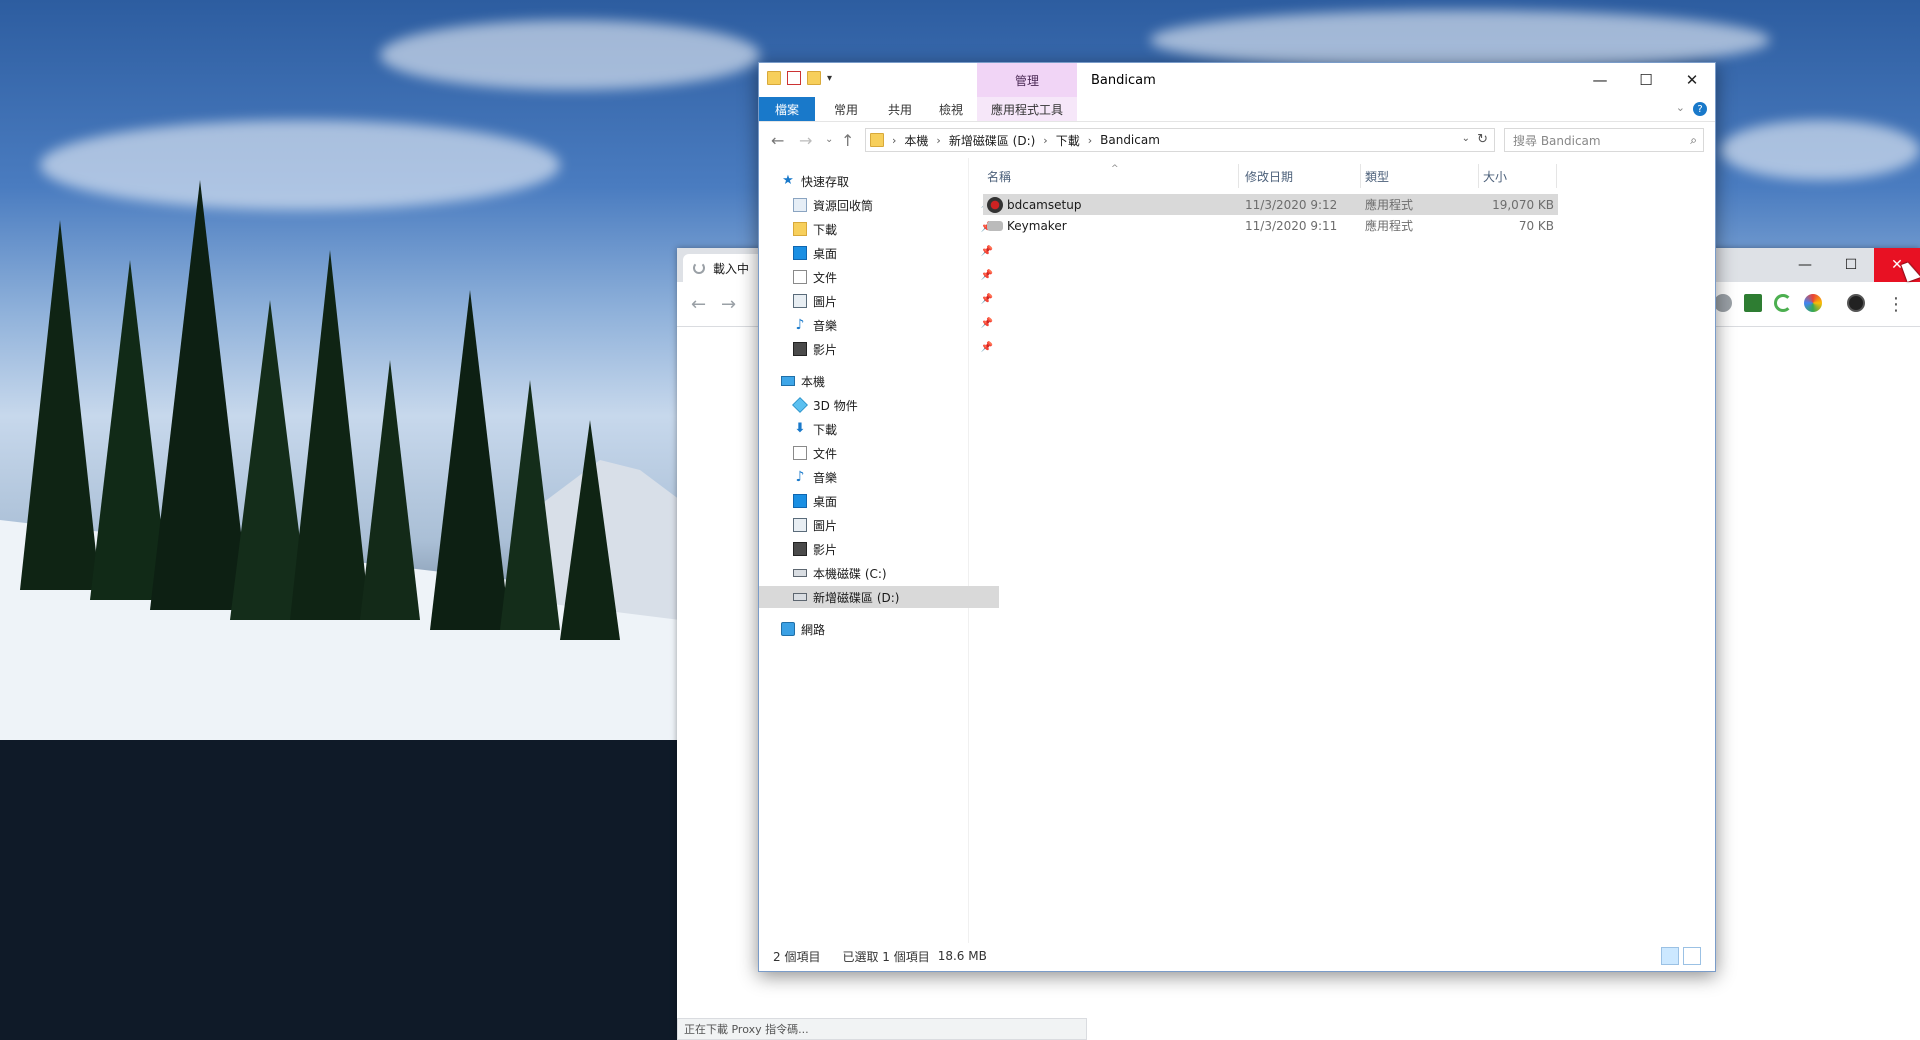  I want to click on pictures-icon, so click(800, 525).